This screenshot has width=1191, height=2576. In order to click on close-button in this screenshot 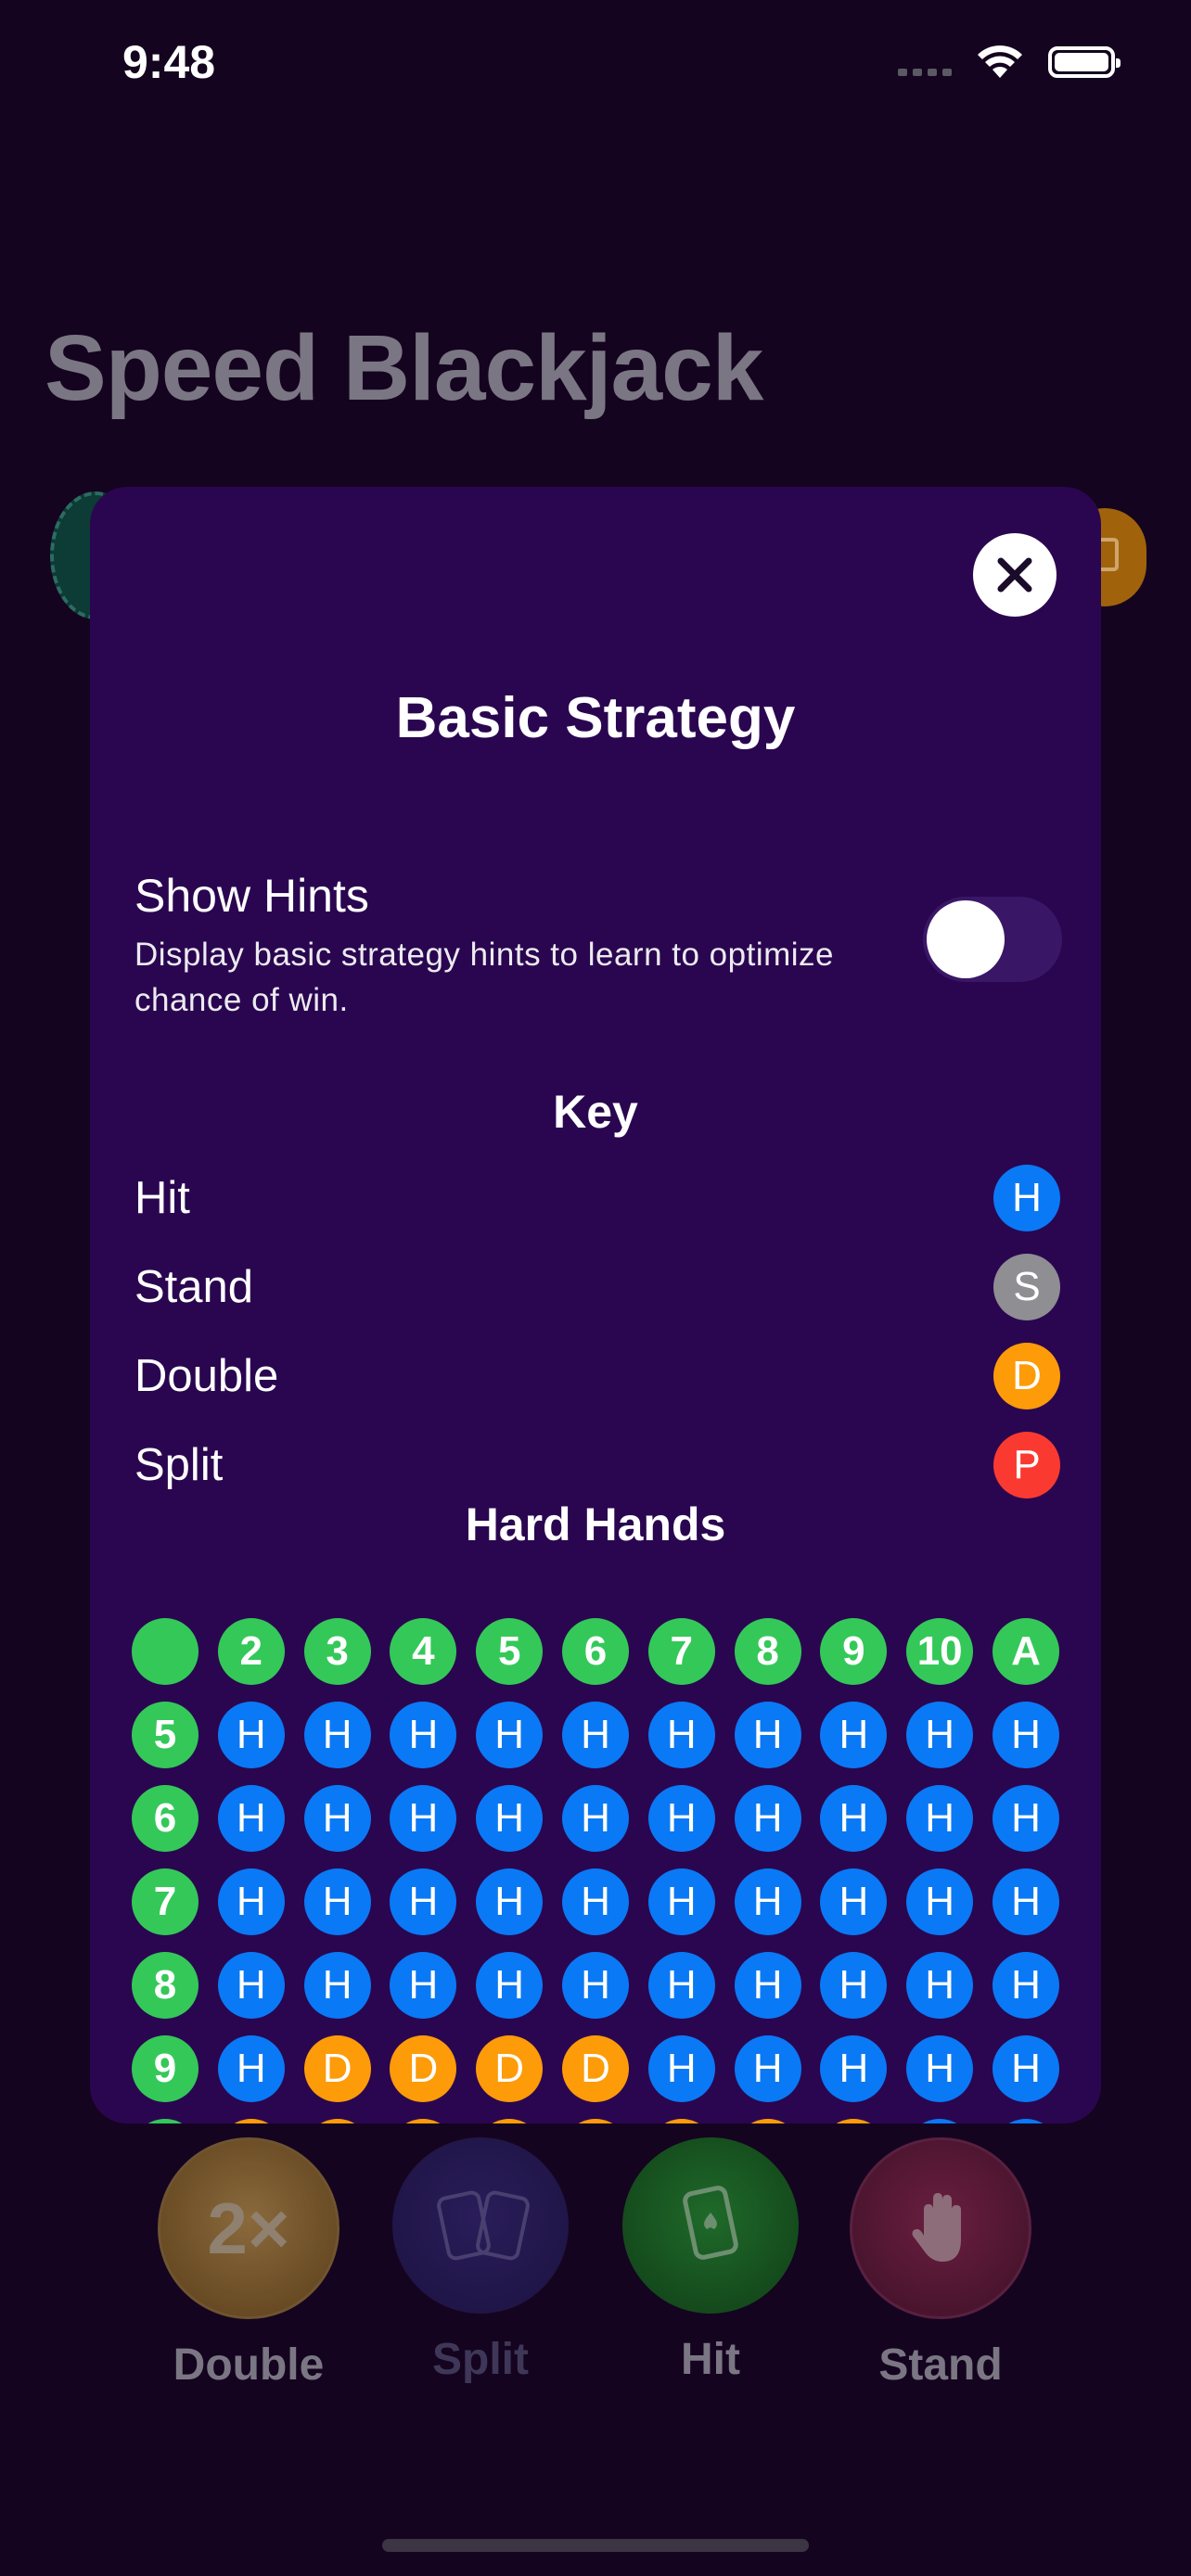, I will do `click(1015, 575)`.